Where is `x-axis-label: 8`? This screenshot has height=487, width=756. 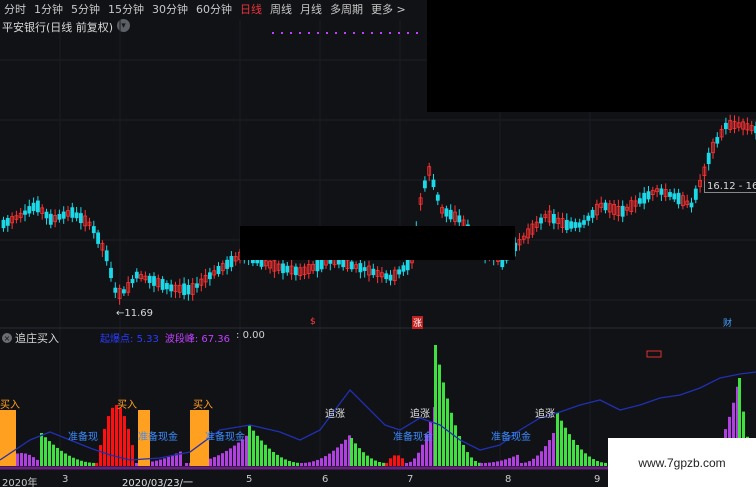
x-axis-label: 8 is located at coordinates (508, 479).